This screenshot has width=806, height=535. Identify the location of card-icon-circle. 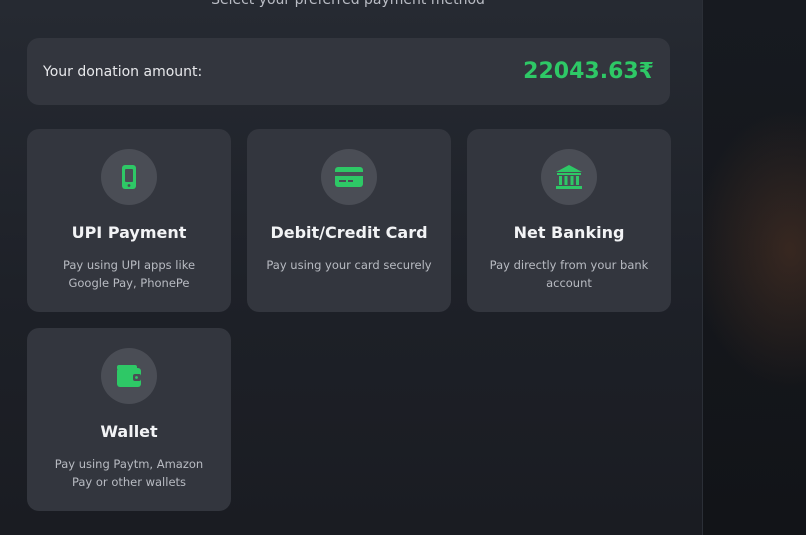
(349, 177).